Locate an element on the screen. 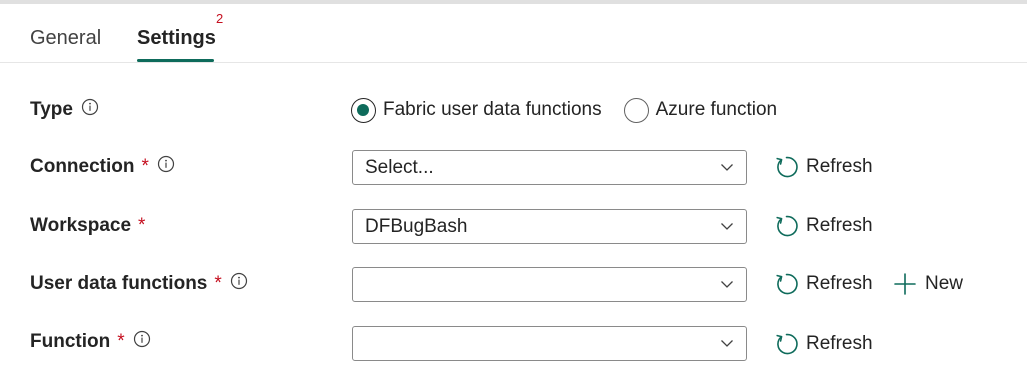  function-row: Function * Refresh is located at coordinates (513, 342).